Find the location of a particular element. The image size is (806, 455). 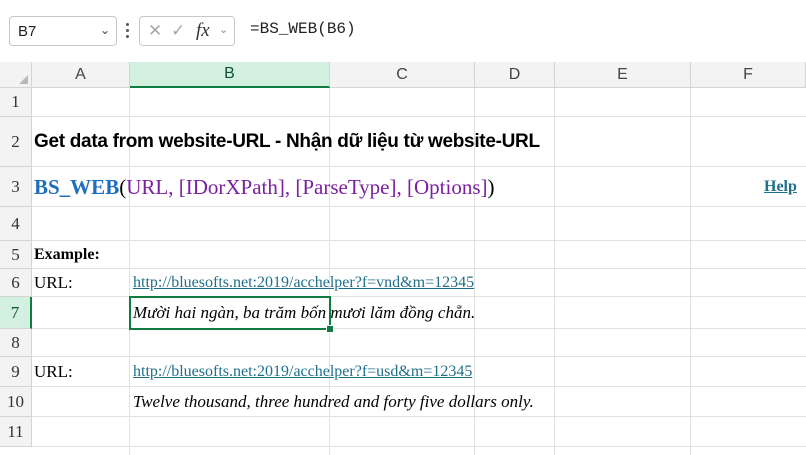

name-box: B7 ⌄ is located at coordinates (63, 31).